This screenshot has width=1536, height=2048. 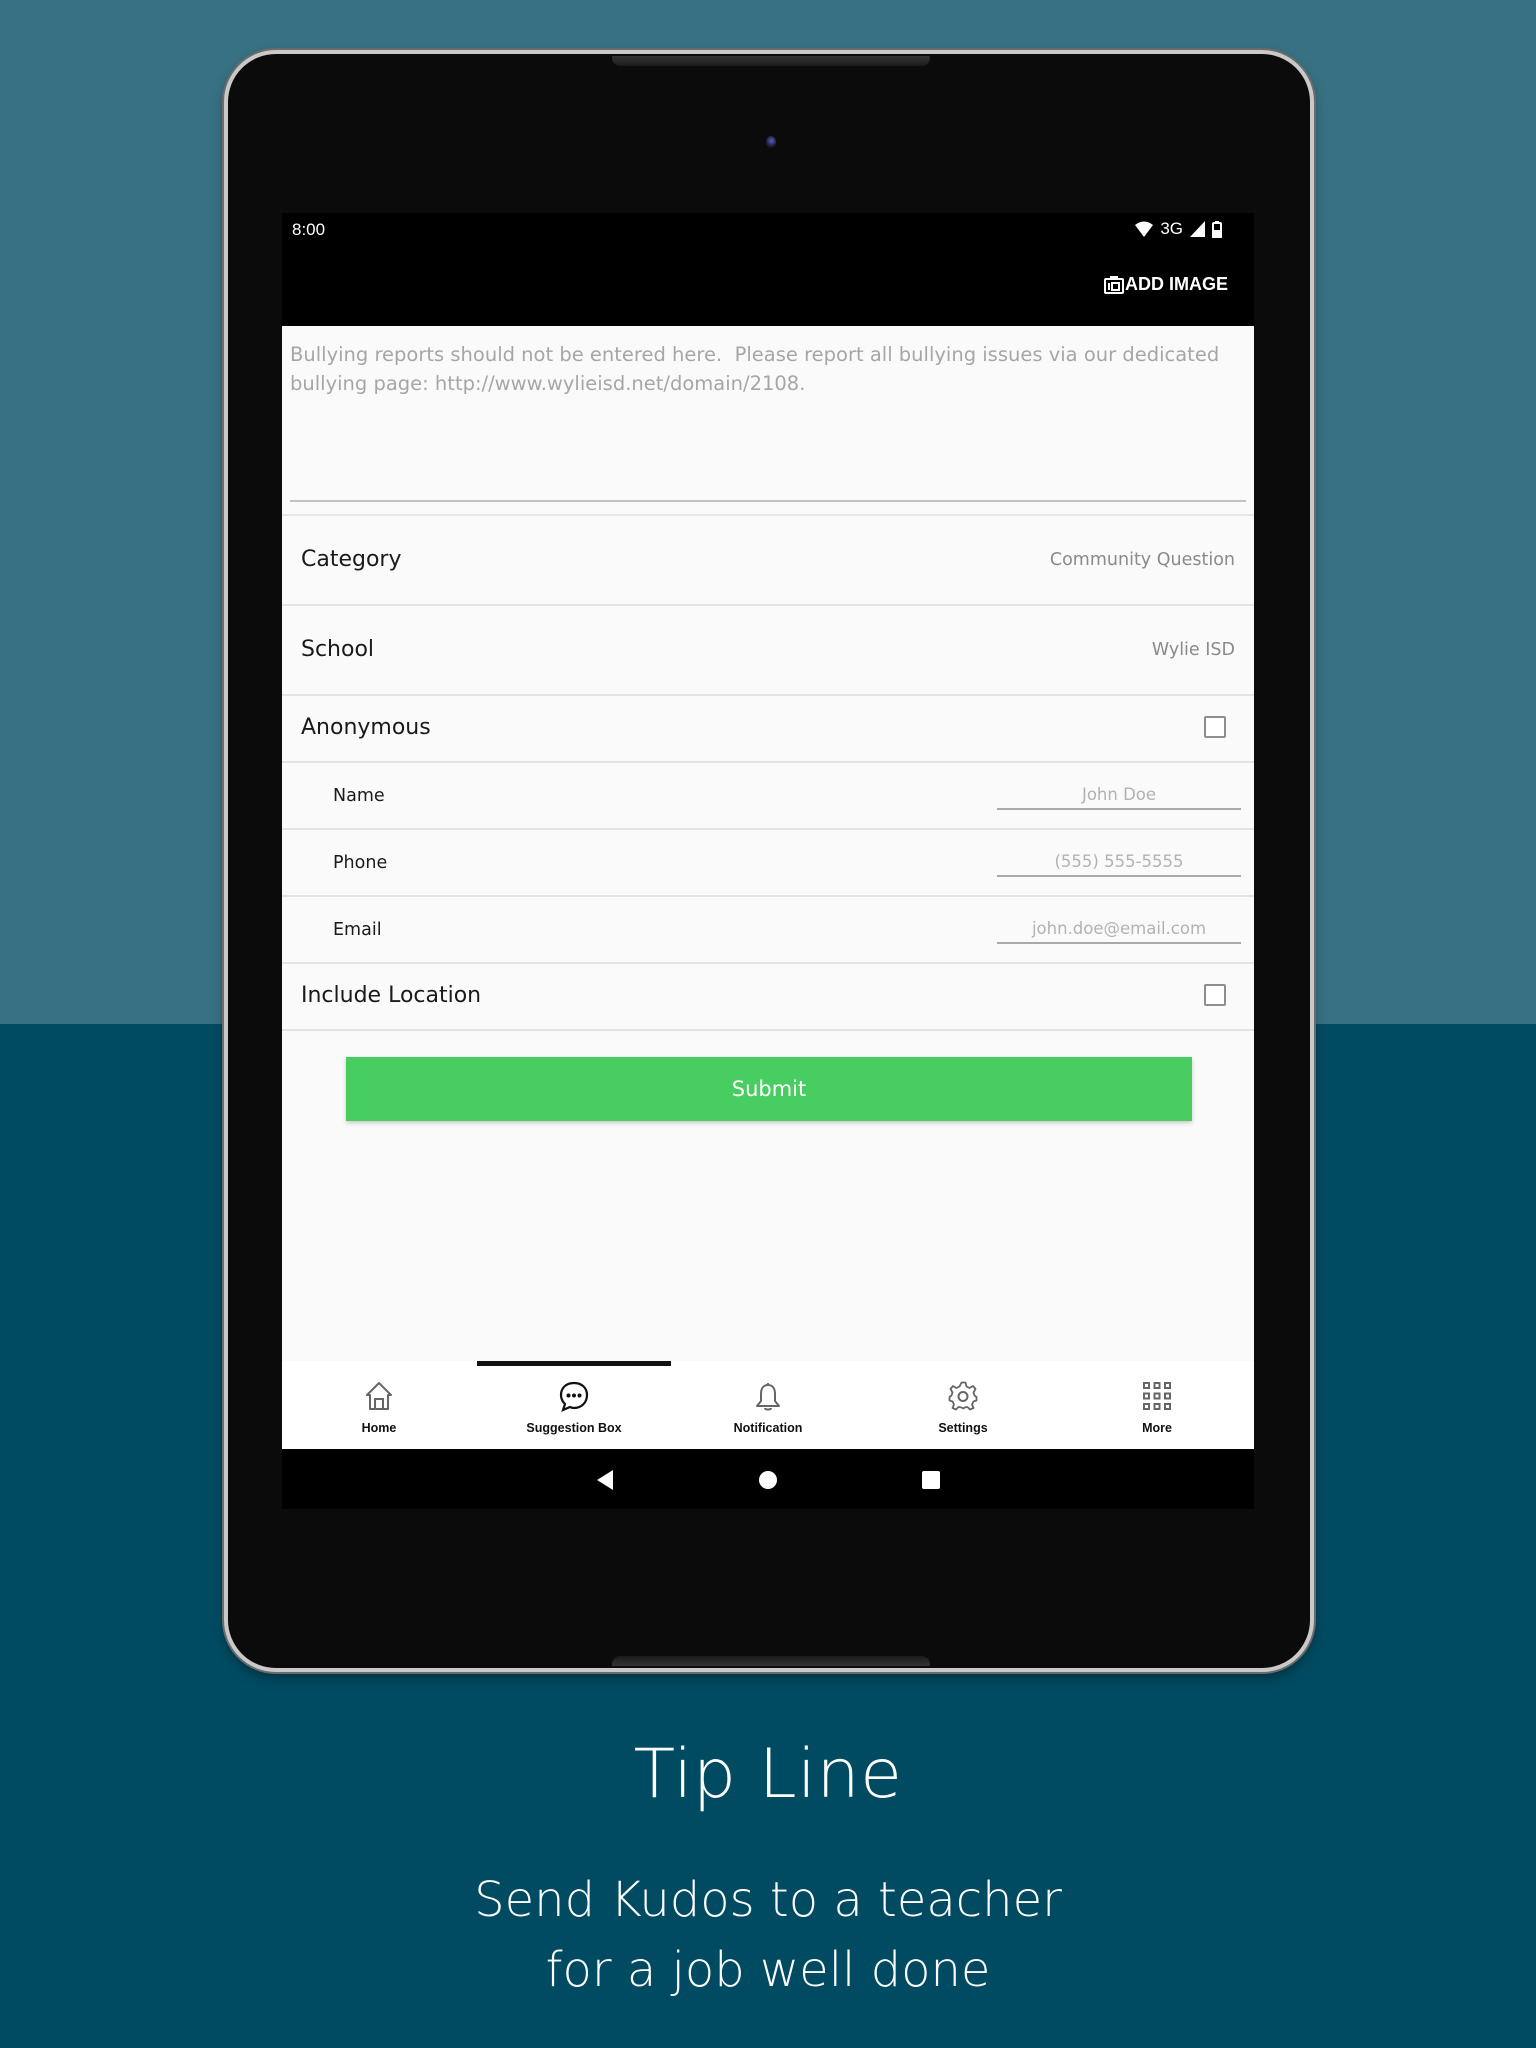 I want to click on system-navigation-bar, so click(x=768, y=1479).